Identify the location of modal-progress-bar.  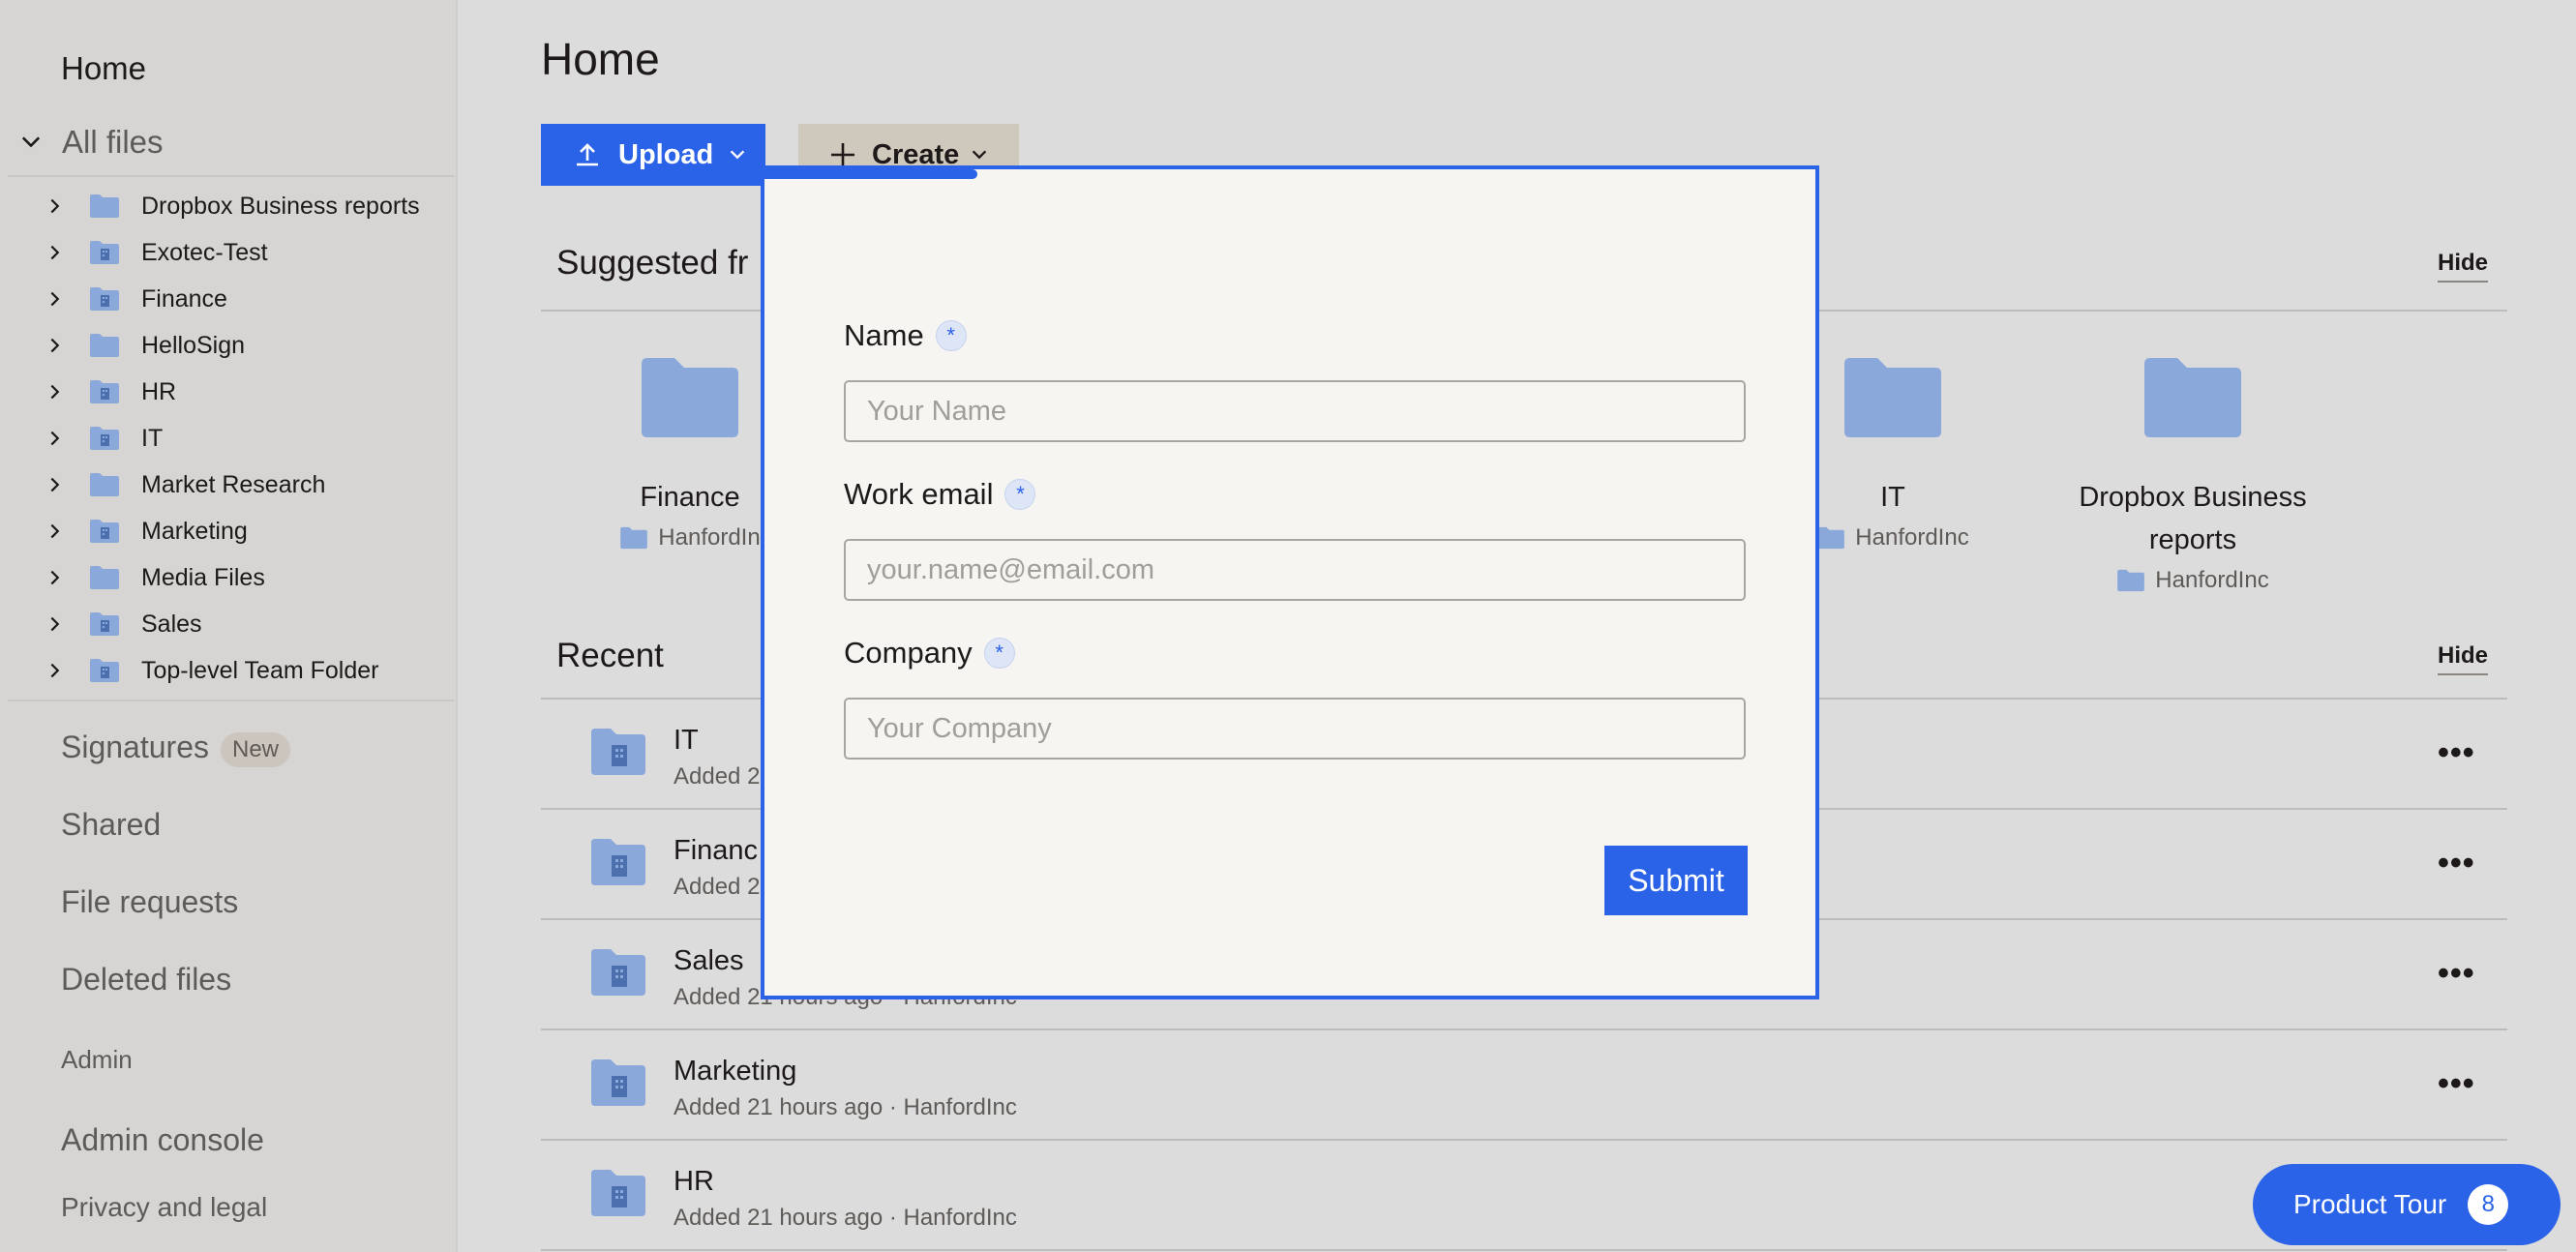
(870, 174).